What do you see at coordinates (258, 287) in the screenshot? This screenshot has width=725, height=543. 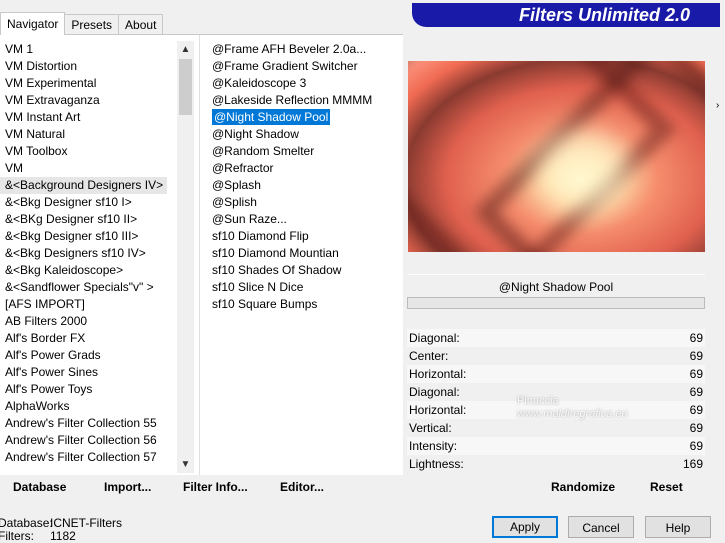 I see `filter-item-label: sf10 Slice N Dice` at bounding box center [258, 287].